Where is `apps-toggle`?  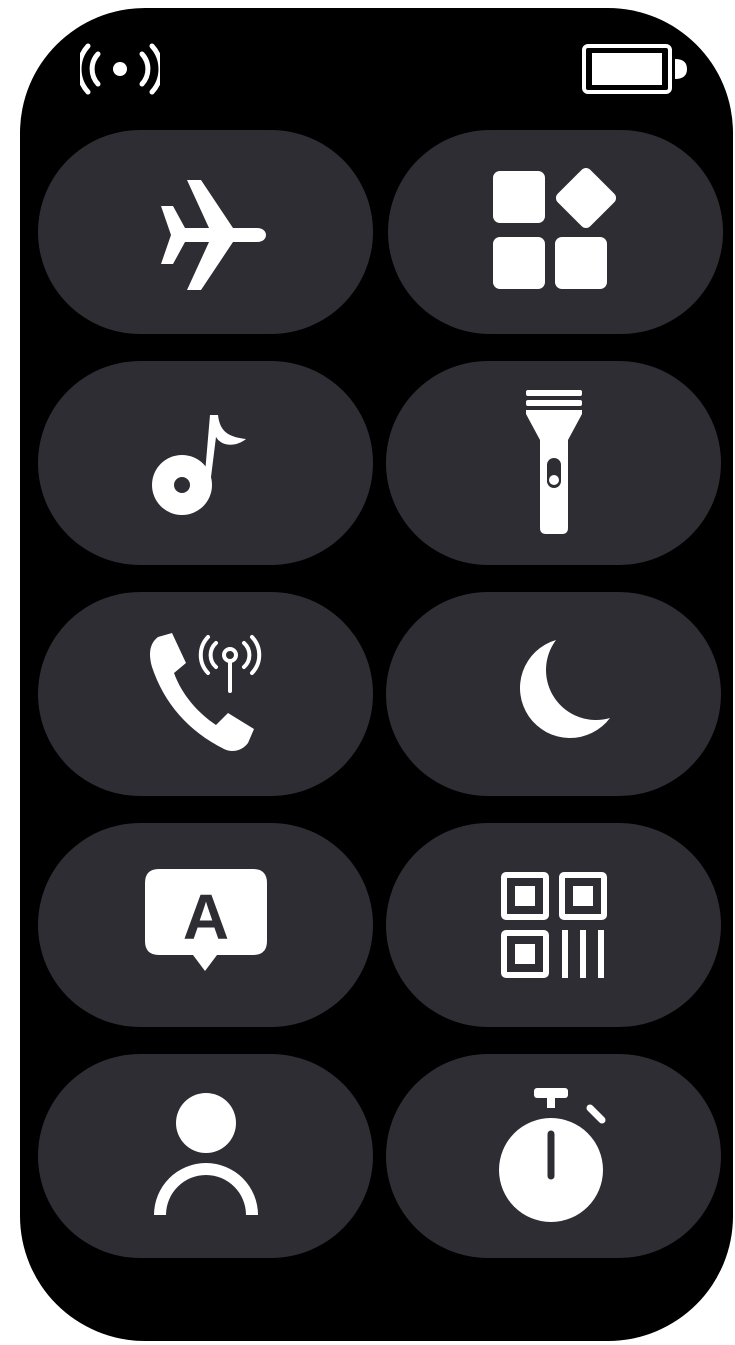 apps-toggle is located at coordinates (555, 232).